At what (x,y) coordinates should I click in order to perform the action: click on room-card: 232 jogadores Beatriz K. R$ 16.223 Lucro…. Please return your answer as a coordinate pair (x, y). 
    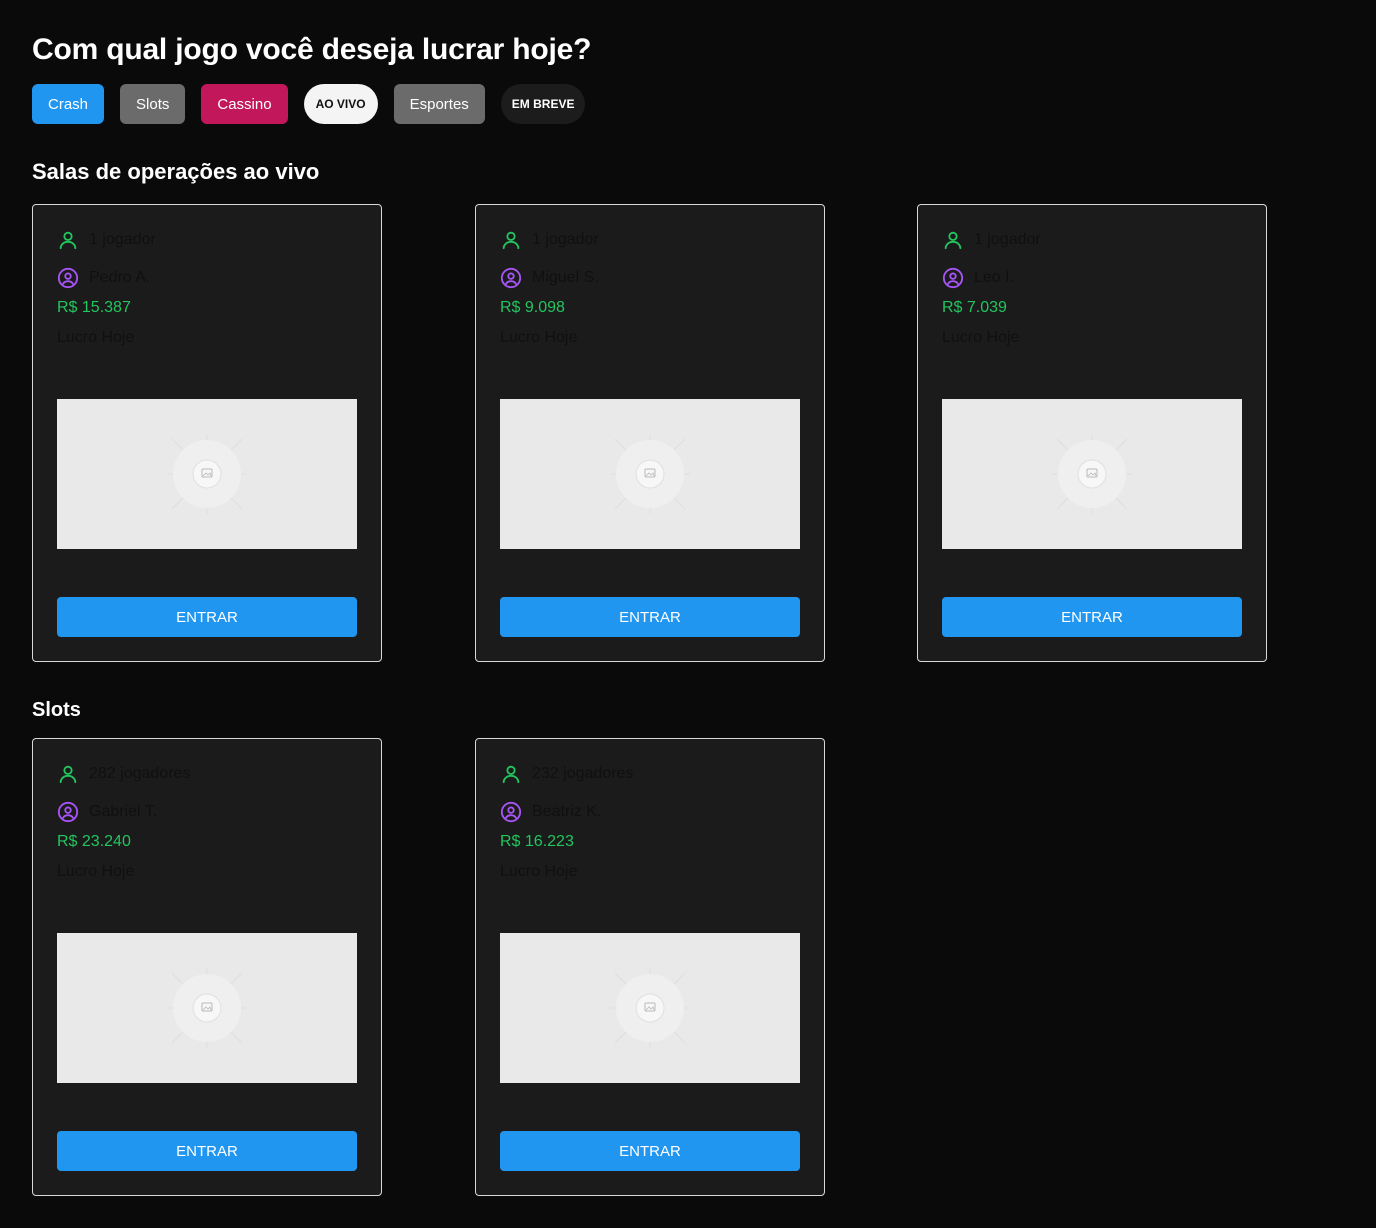
    Looking at the image, I should click on (650, 967).